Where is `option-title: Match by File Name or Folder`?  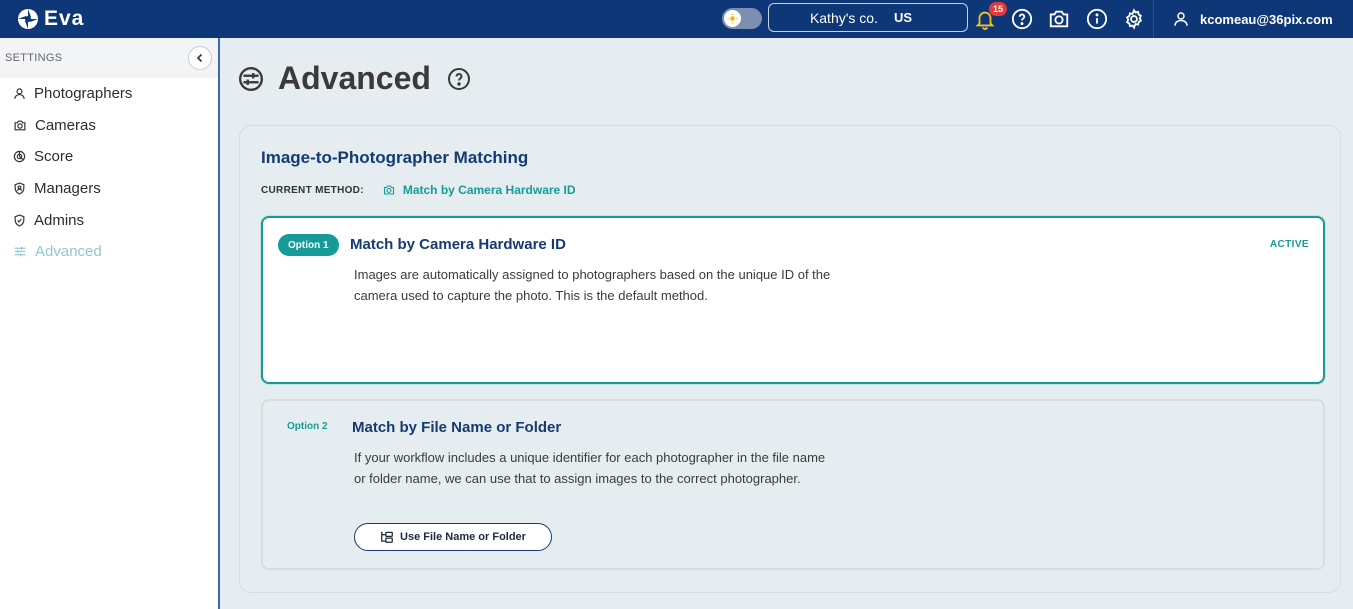
option-title: Match by File Name or Folder is located at coordinates (457, 427).